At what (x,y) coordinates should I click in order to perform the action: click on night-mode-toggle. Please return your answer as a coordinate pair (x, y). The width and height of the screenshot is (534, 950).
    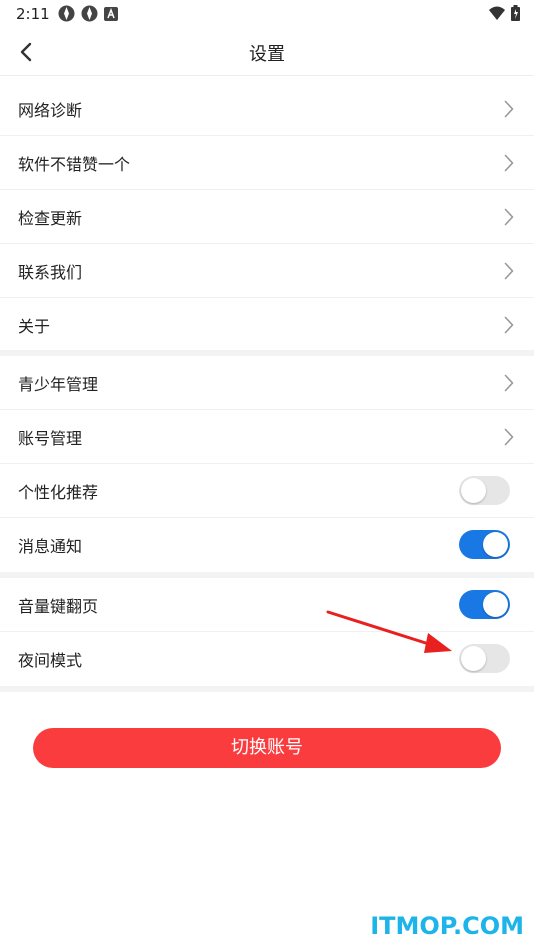
    Looking at the image, I should click on (484, 658).